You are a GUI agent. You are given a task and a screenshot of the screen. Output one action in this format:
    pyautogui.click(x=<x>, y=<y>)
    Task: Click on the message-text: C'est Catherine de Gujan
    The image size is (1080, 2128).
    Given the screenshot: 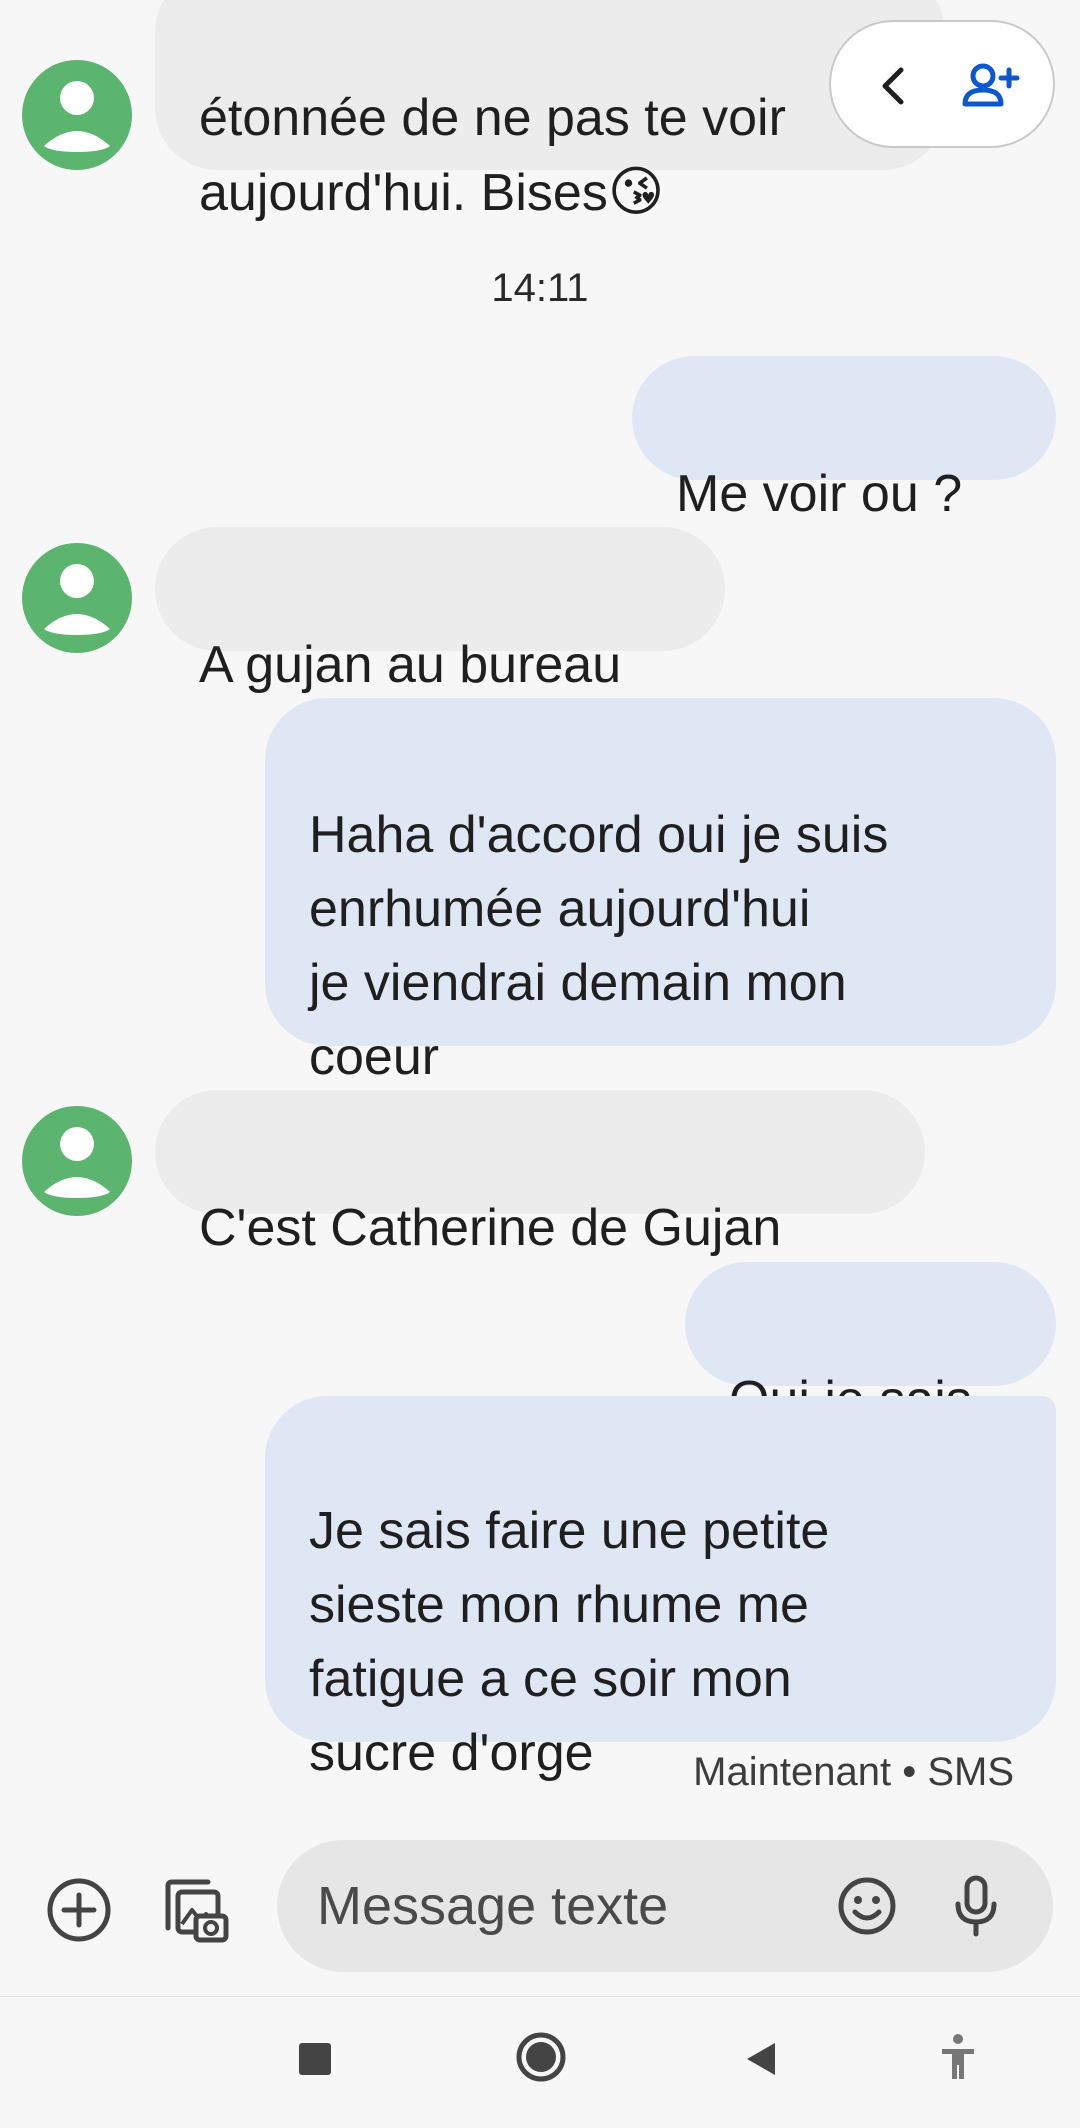 What is the action you would take?
    pyautogui.click(x=490, y=1228)
    